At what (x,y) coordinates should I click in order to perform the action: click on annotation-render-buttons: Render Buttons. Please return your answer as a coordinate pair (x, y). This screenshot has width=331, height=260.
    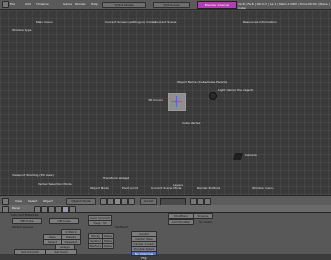
    Looking at the image, I should click on (209, 188).